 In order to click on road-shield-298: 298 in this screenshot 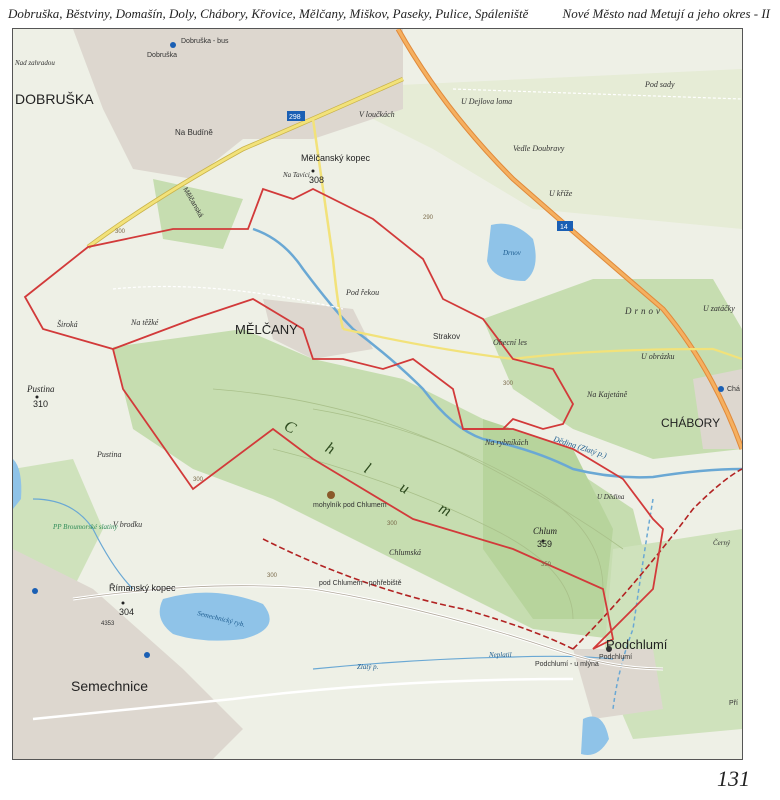, I will do `click(296, 116)`.